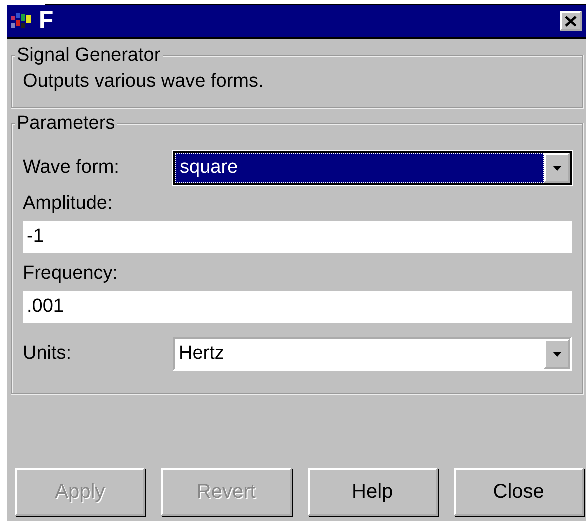  I want to click on dropdown: square, so click(372, 168).